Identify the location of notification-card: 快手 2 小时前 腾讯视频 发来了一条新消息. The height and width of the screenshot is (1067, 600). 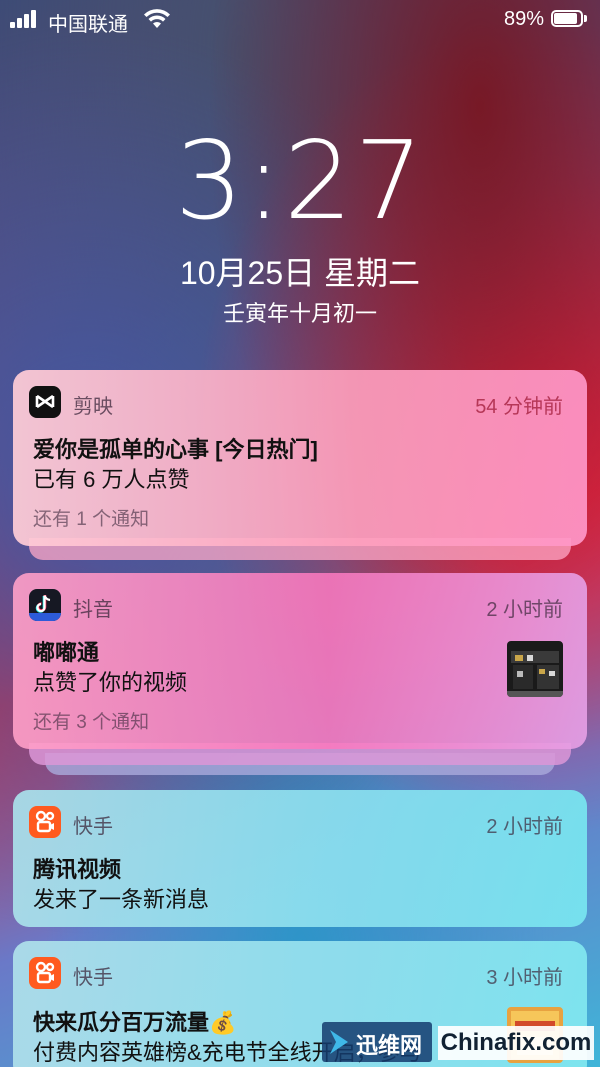
(300, 858).